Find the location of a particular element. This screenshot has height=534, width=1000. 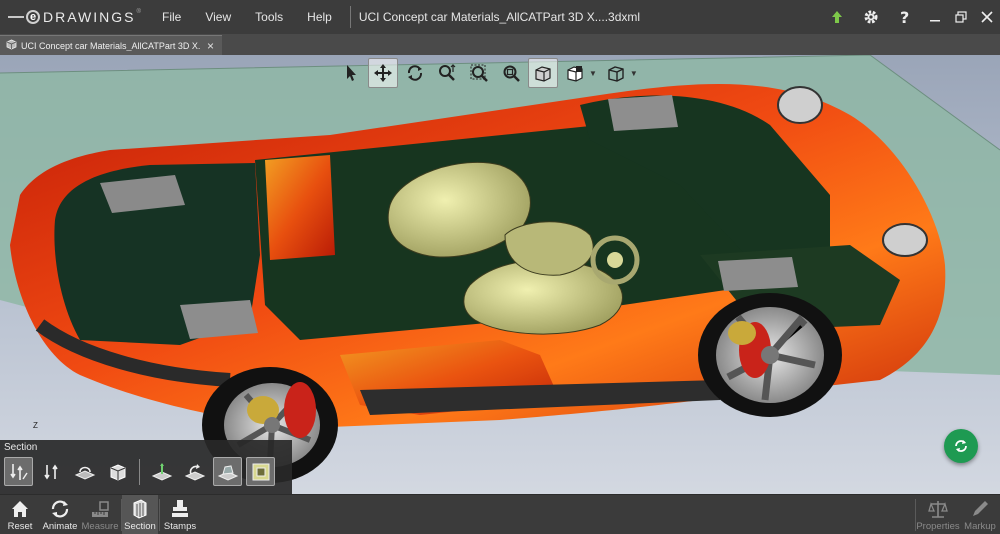

section-flip-icon is located at coordinates (18, 471).